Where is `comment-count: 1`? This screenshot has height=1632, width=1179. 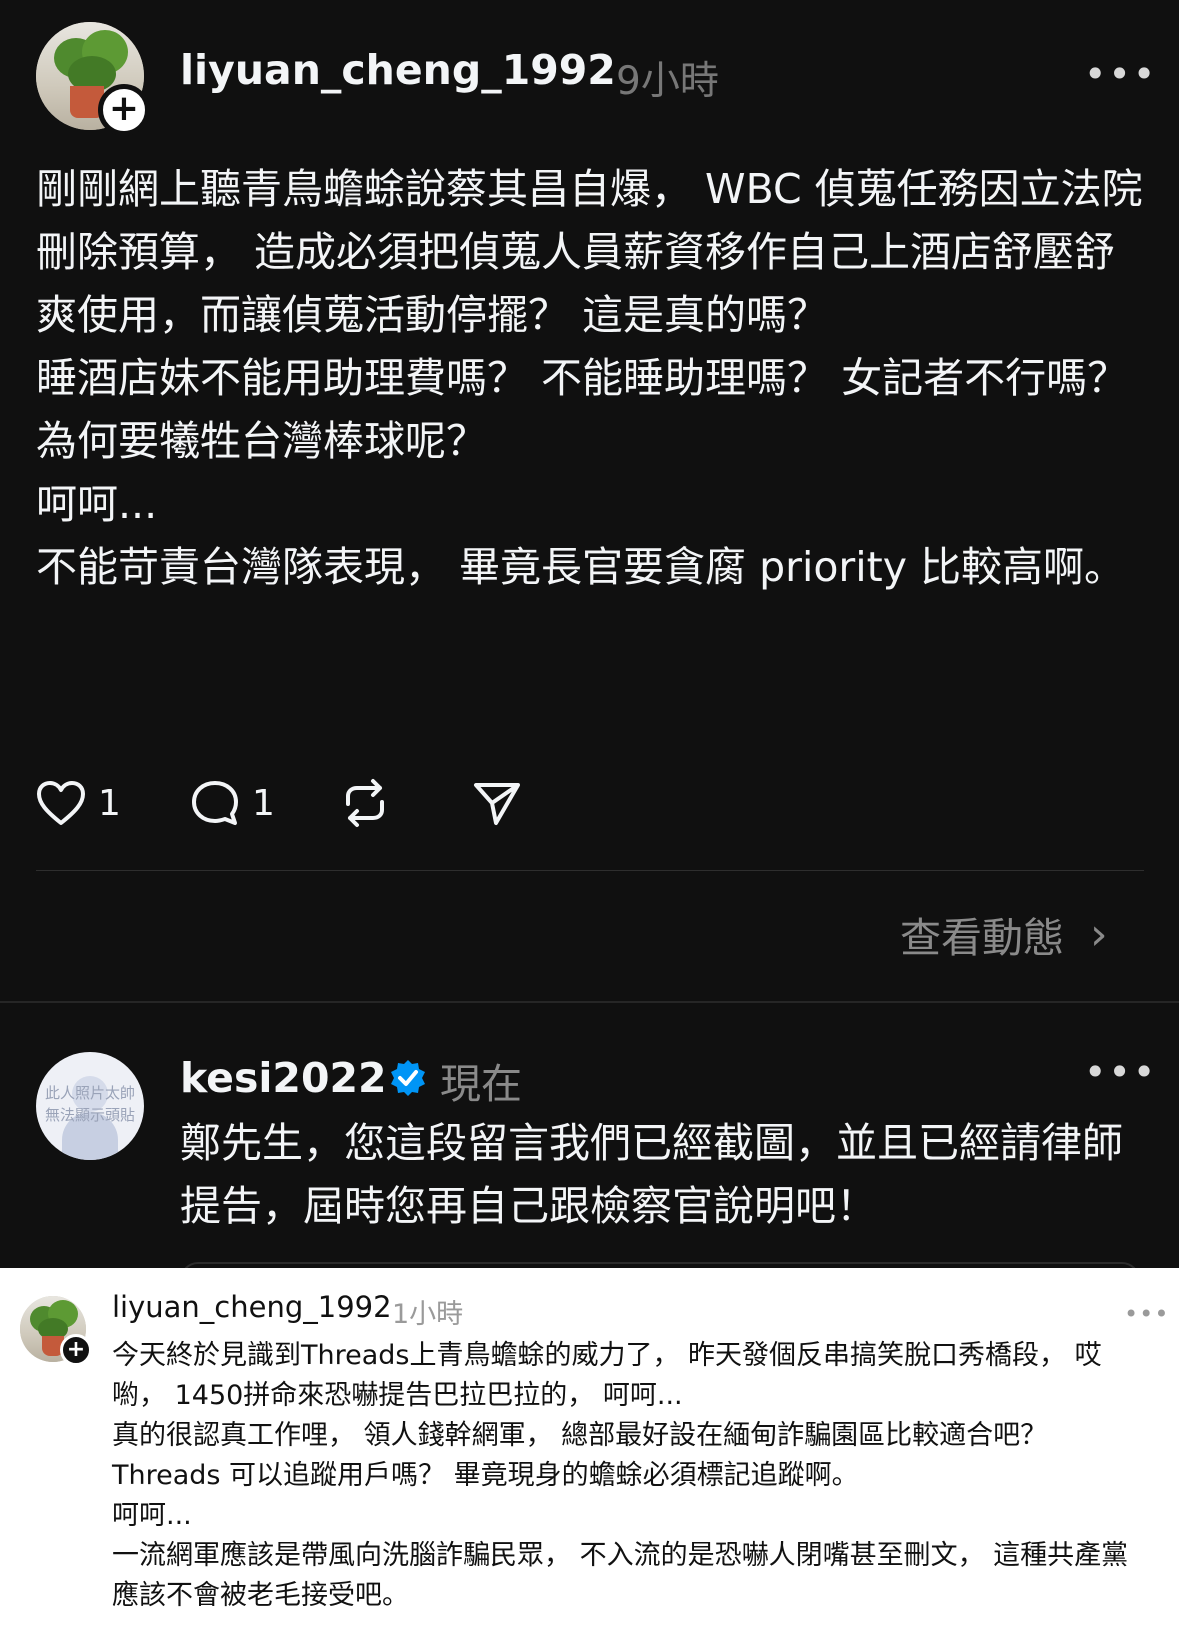
comment-count: 1 is located at coordinates (263, 803).